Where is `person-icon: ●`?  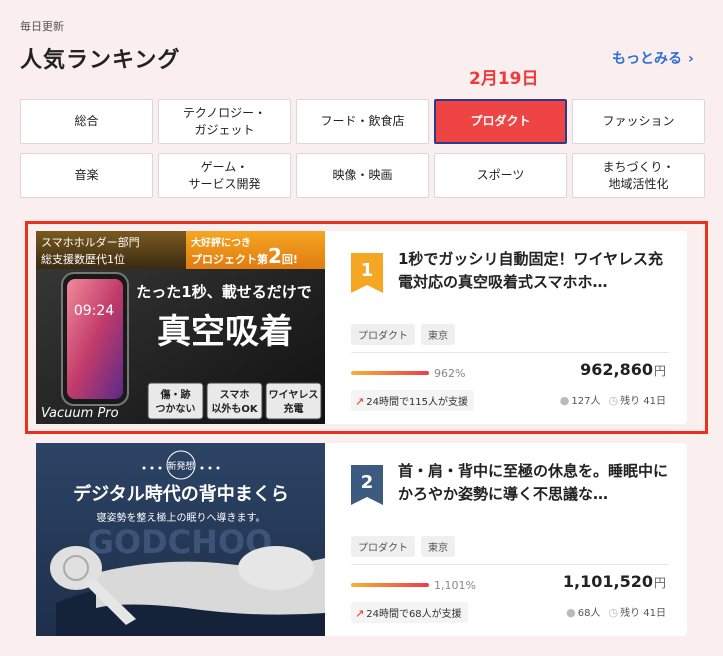 person-icon: ● is located at coordinates (571, 612).